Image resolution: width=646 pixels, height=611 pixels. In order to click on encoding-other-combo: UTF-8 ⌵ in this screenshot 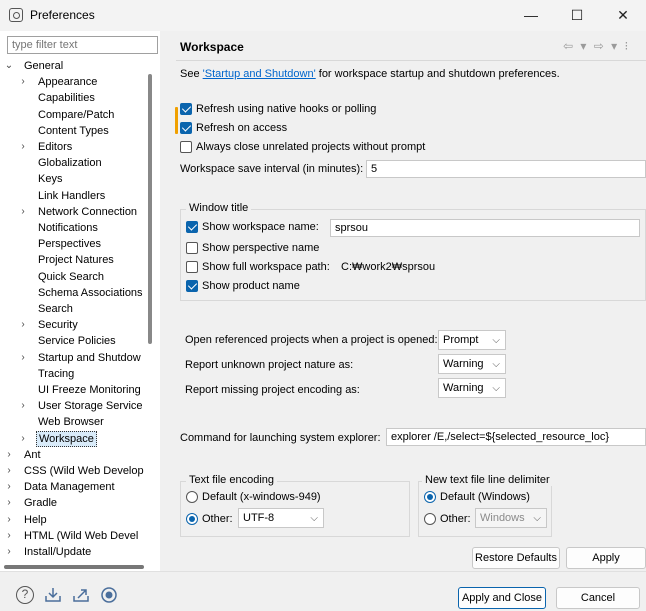, I will do `click(281, 518)`.